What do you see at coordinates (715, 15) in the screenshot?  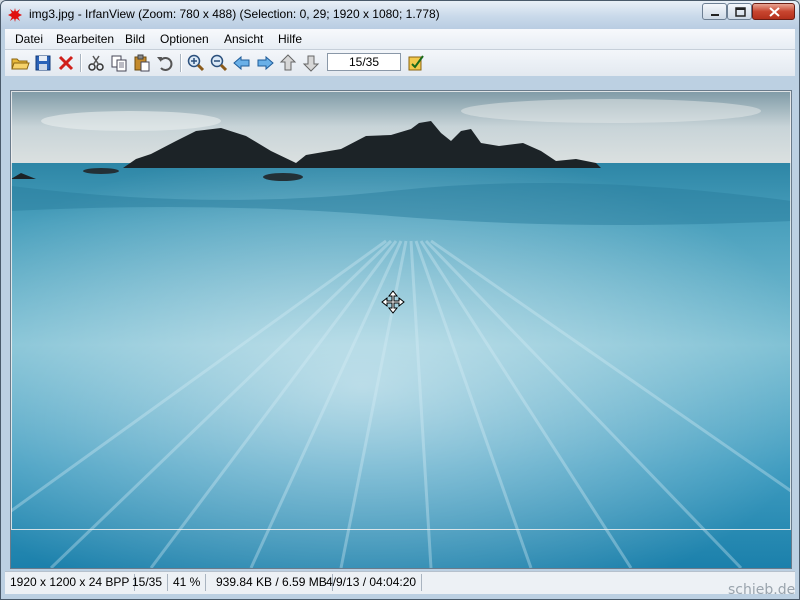 I see `minimize-icon` at bounding box center [715, 15].